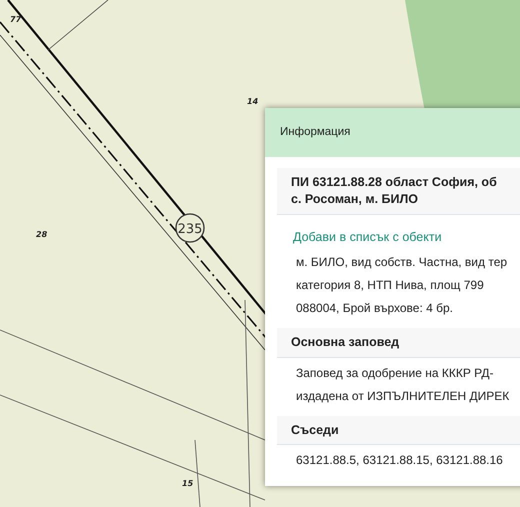 This screenshot has width=520, height=507. Describe the element at coordinates (402, 384) in the screenshot. I see `section-text: Заповед за одобрение на КККР РД- издадена от ИЗПЪЛНИТЕЛЕН ДИРЕК` at that location.